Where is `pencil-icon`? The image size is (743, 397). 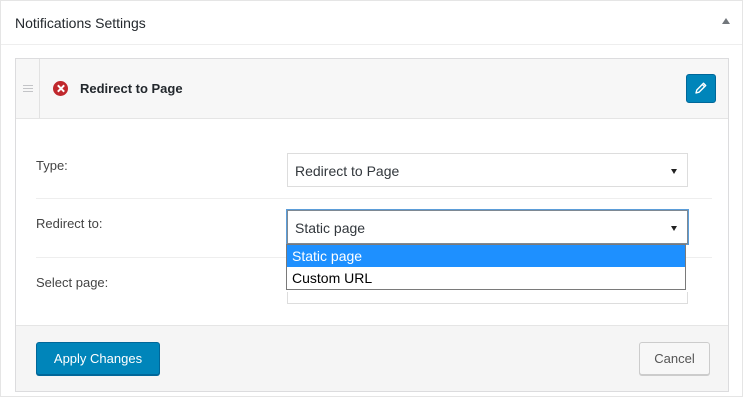
pencil-icon is located at coordinates (701, 88).